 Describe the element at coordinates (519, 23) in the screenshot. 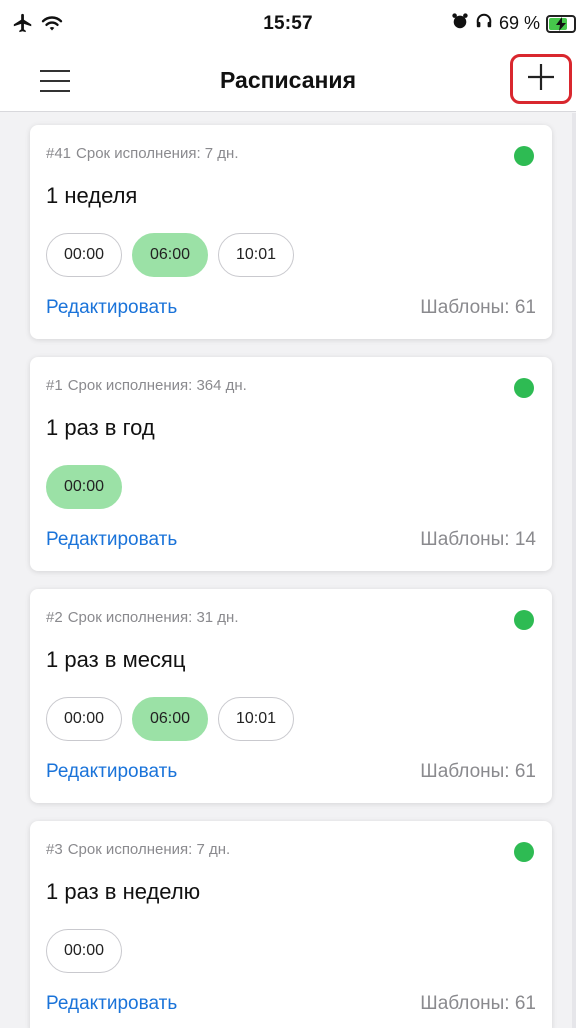

I see `battery-percent: 69 %` at that location.